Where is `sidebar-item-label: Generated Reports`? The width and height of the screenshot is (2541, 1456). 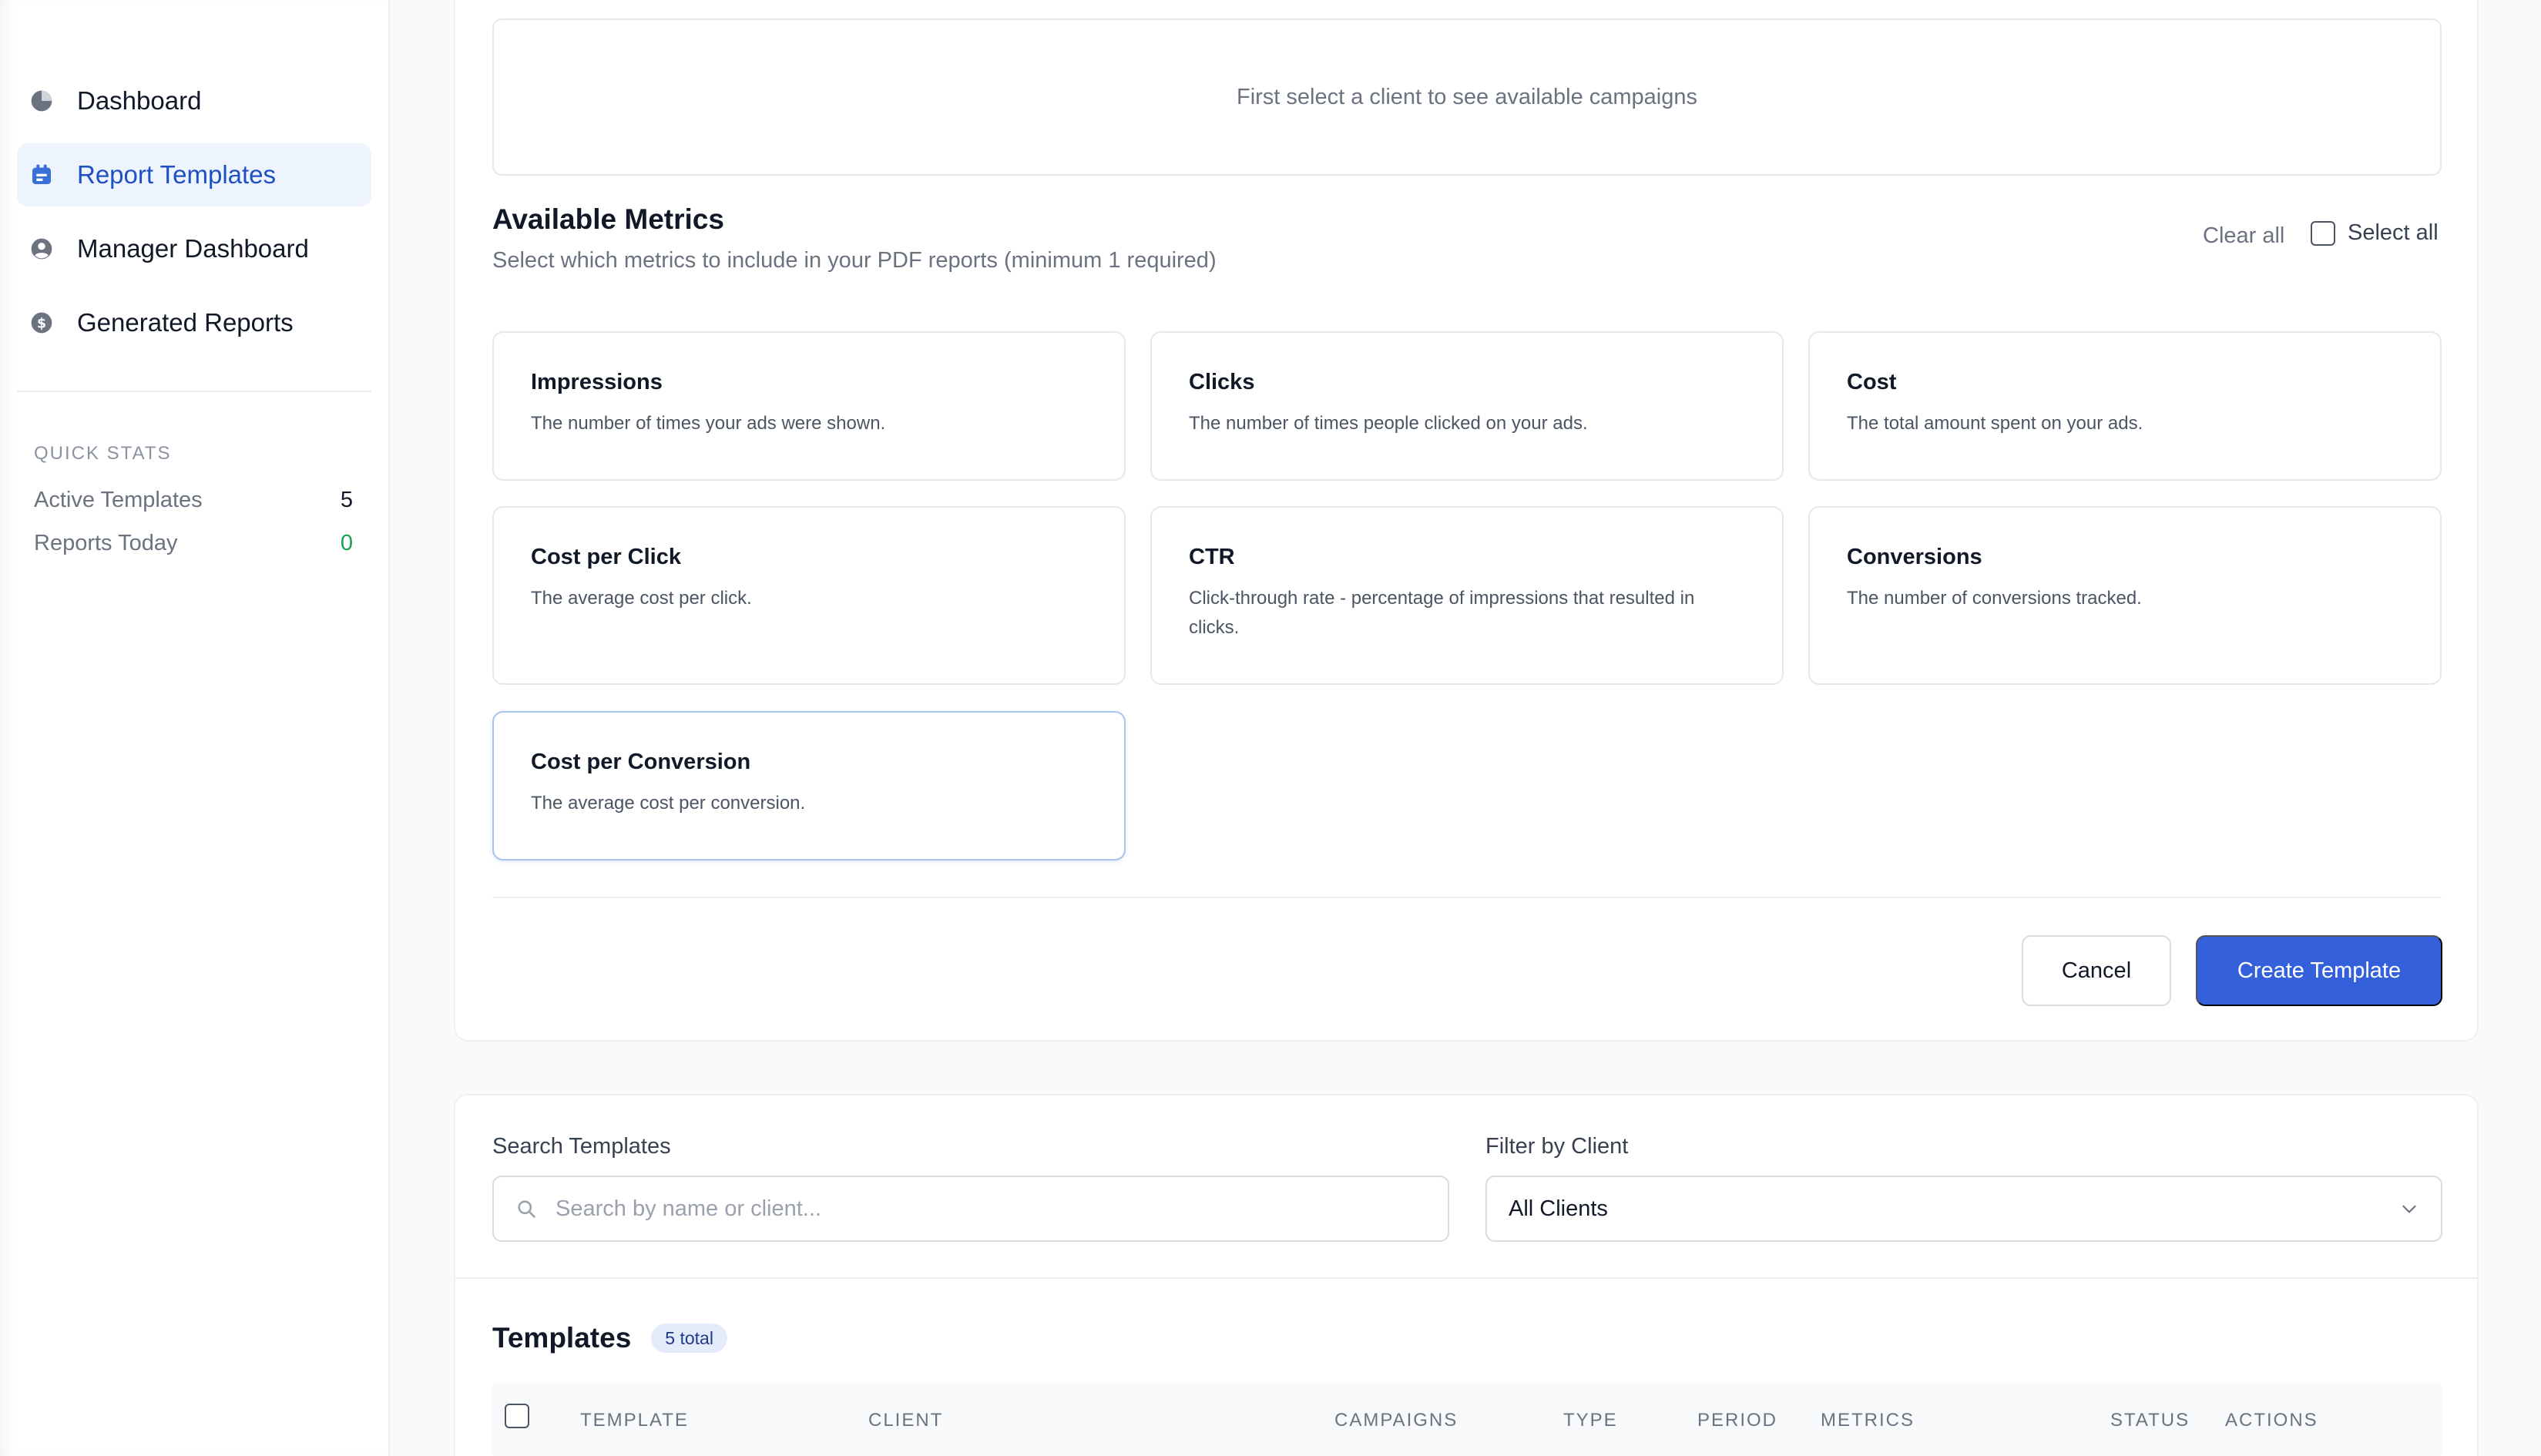
sidebar-item-label: Generated Reports is located at coordinates (185, 323).